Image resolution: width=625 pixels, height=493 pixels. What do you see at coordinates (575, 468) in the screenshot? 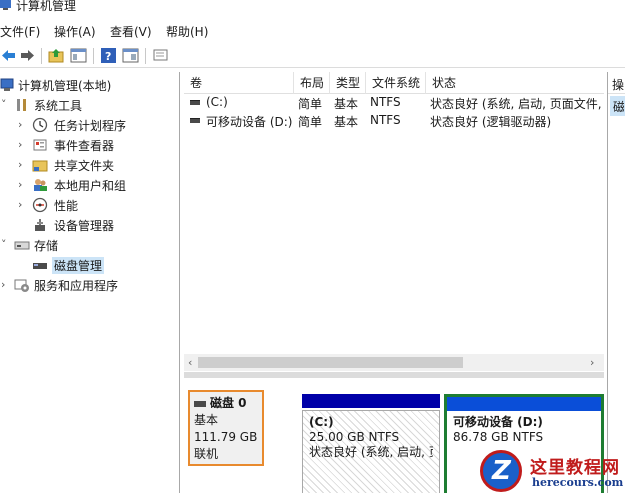
I see `watermark-title: 这里教程网` at bounding box center [575, 468].